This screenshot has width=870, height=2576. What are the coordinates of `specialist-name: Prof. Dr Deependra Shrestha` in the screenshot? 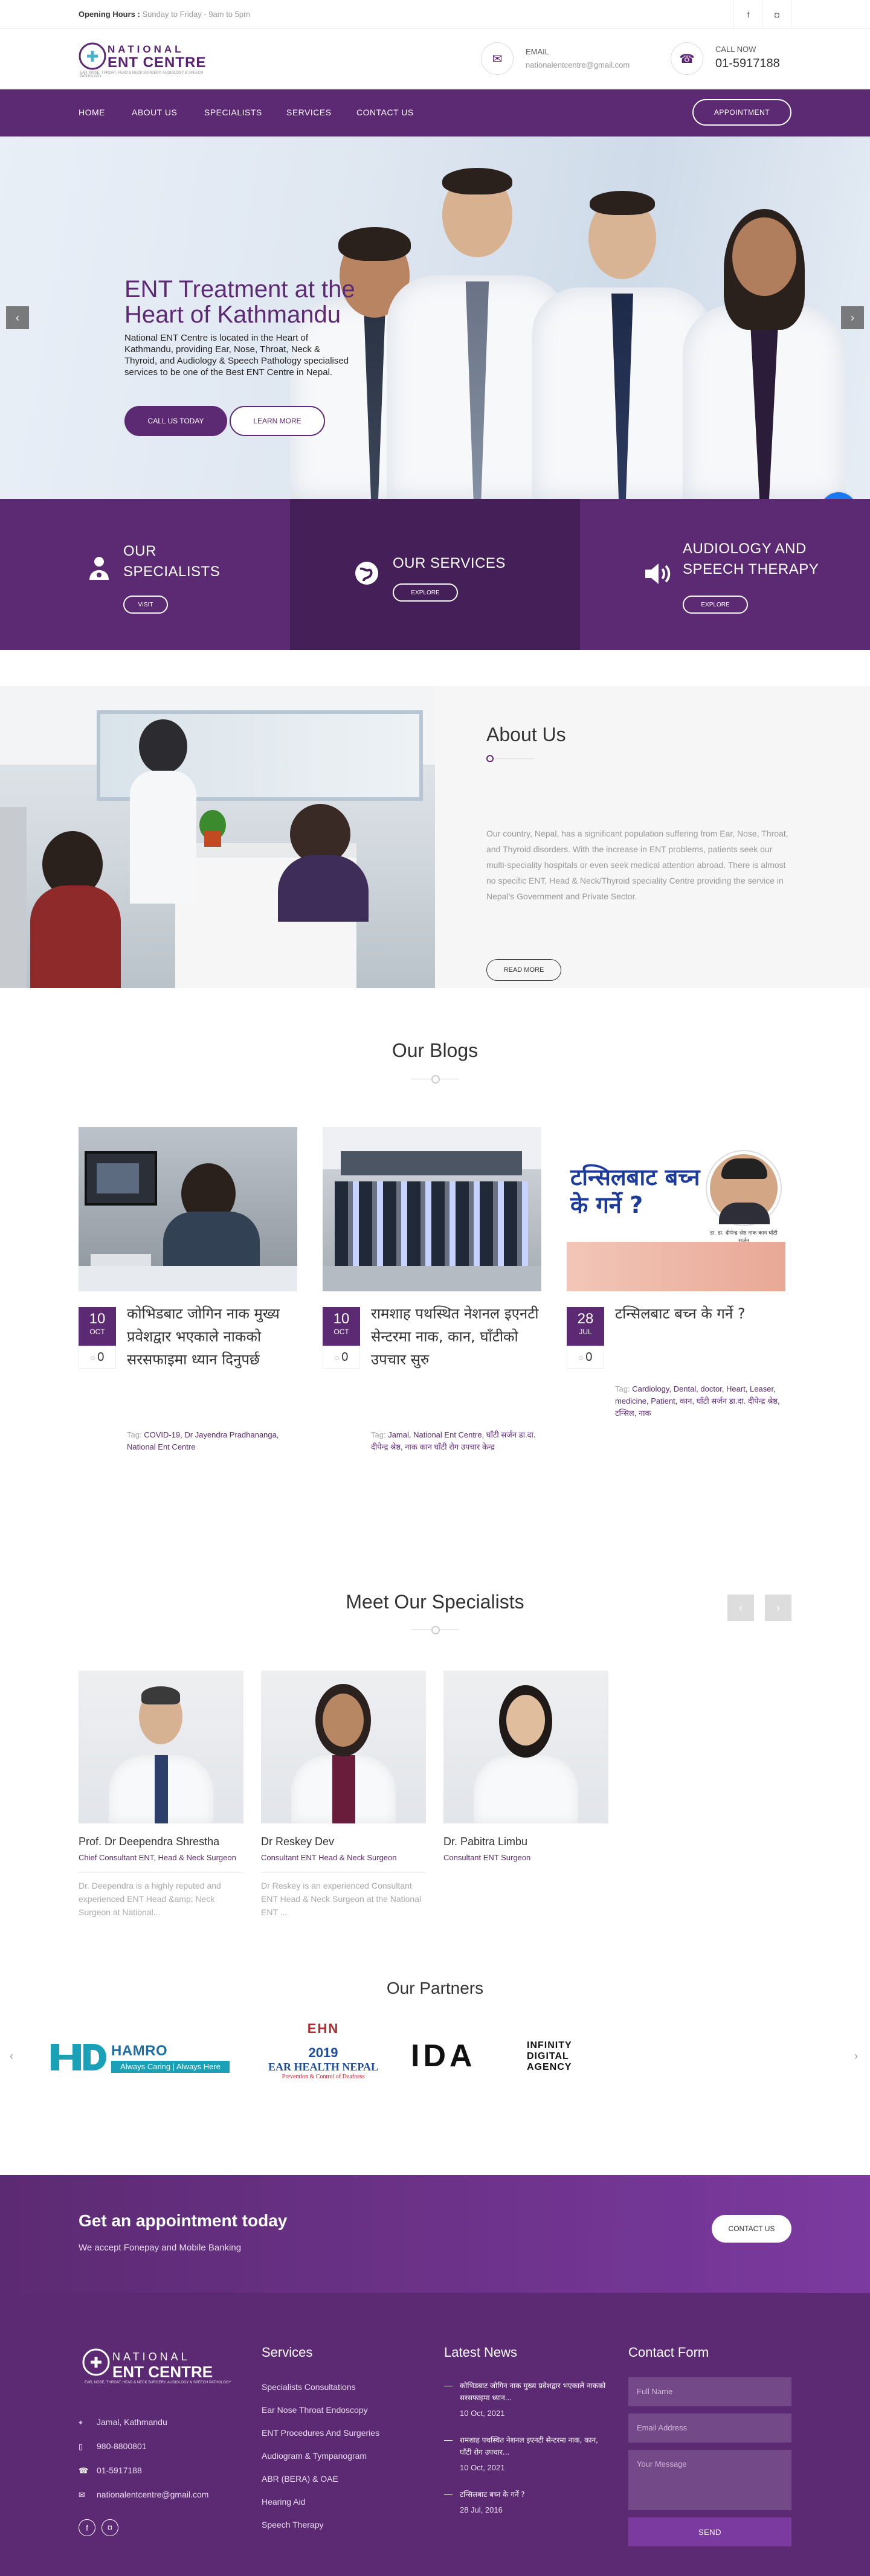 It's located at (161, 1842).